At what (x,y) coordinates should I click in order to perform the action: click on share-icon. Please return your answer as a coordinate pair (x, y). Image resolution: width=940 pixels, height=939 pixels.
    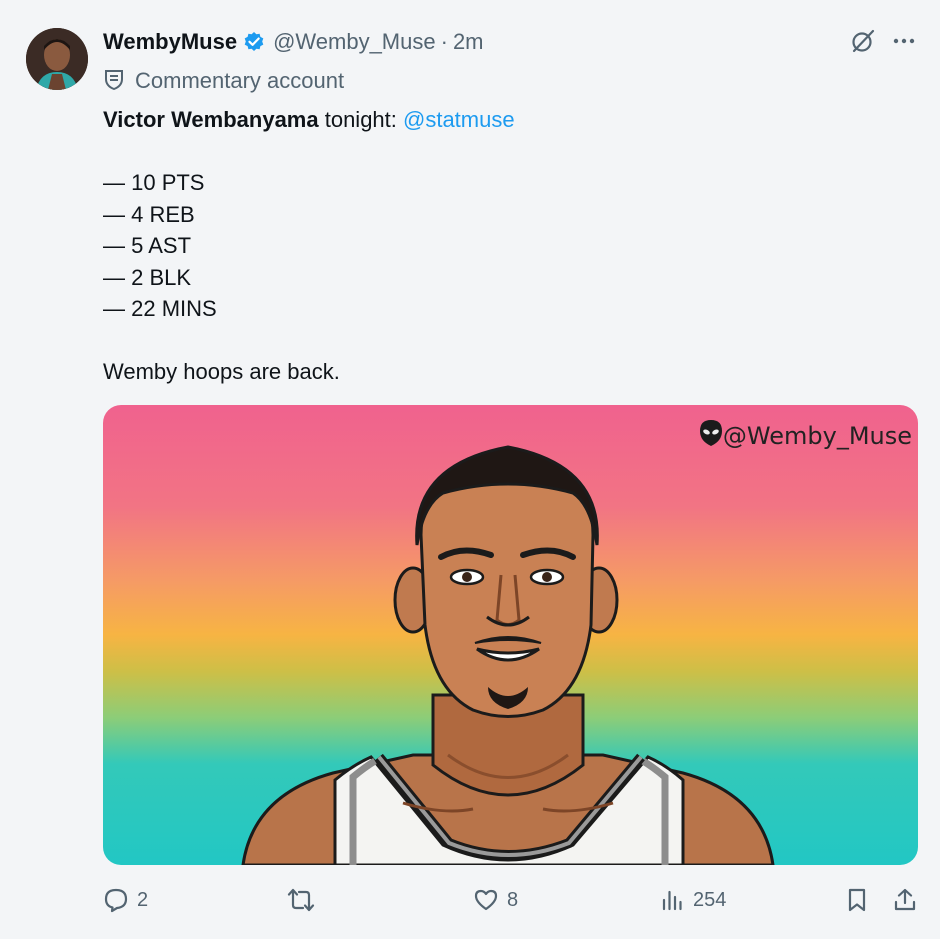
    Looking at the image, I should click on (905, 900).